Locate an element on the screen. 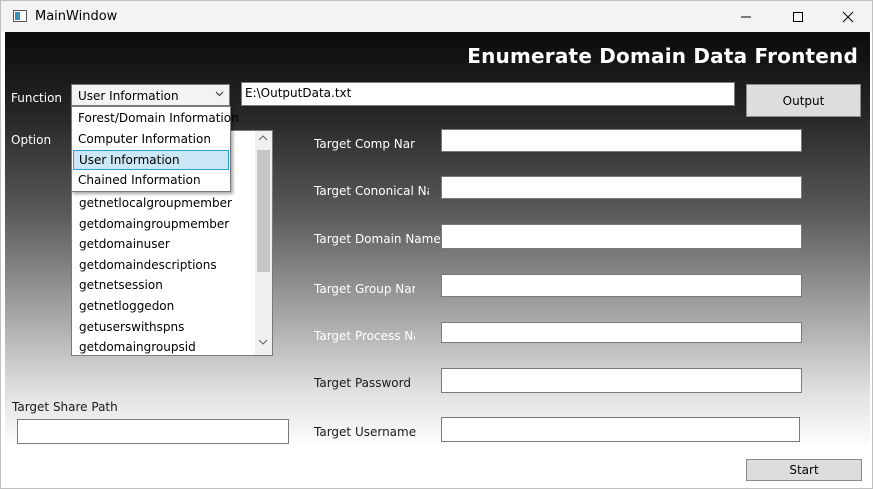 The height and width of the screenshot is (489, 873). target-share-path-label: Target Share Path is located at coordinates (65, 407).